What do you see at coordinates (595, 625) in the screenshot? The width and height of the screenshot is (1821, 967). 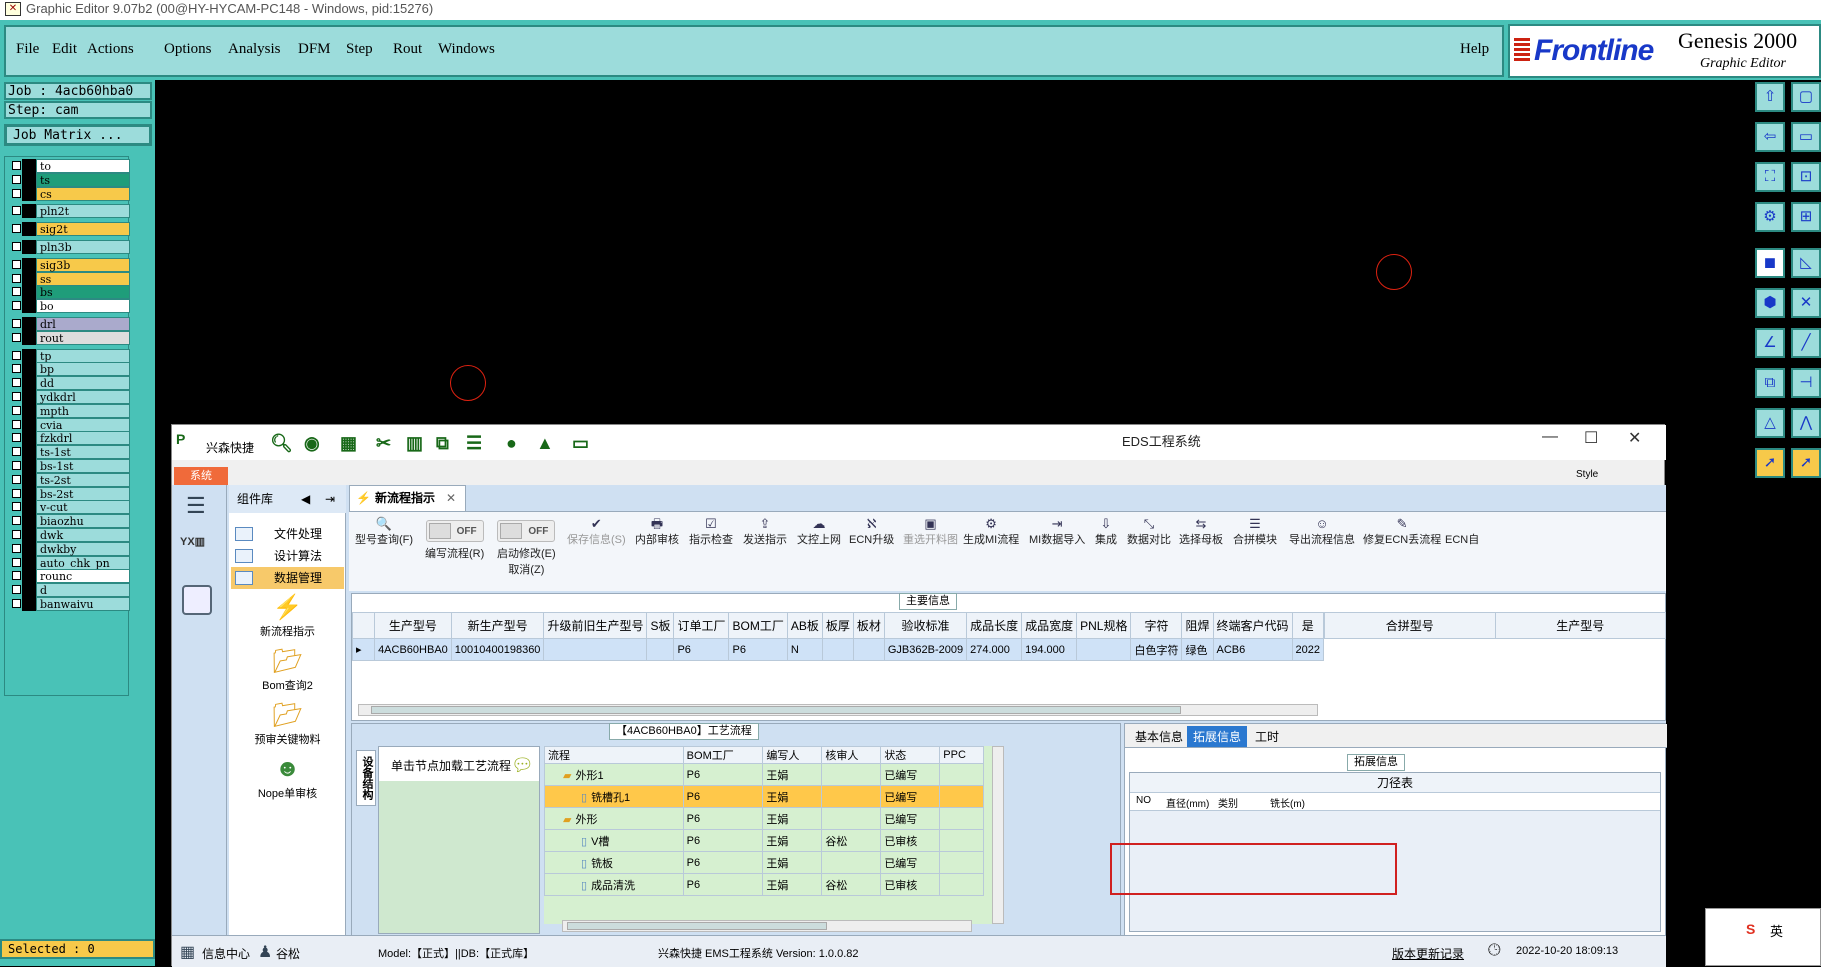 I see `column-header: 升级前旧生产型号` at bounding box center [595, 625].